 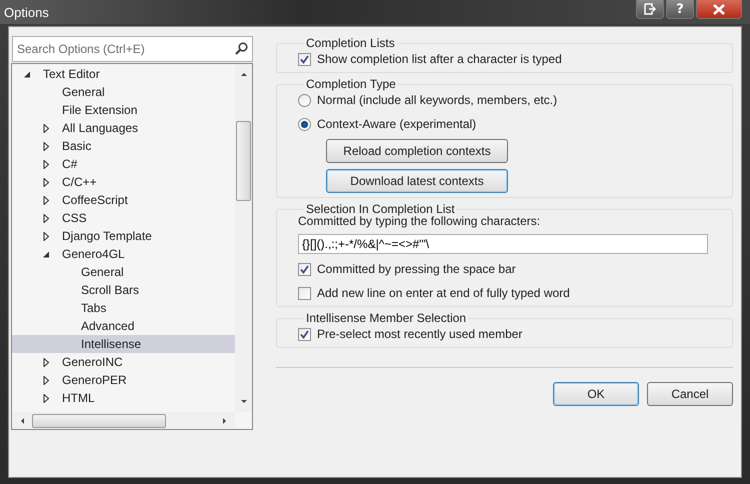 I want to click on vertical-scrollbar, so click(x=243, y=238).